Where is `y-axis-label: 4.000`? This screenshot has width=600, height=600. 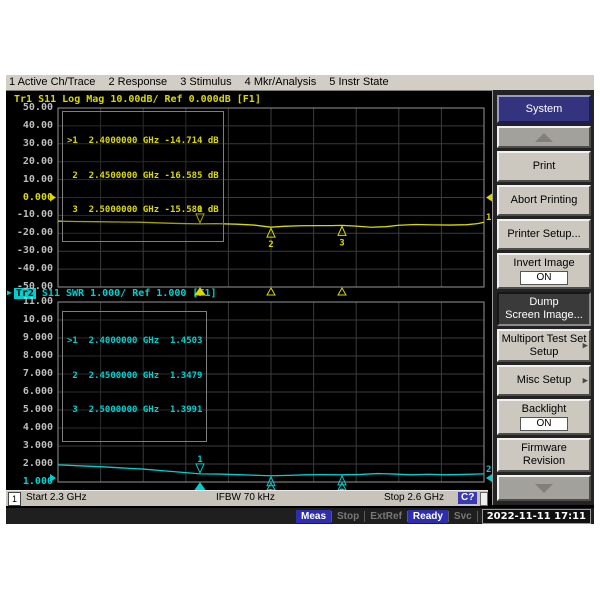 y-axis-label: 4.000 is located at coordinates (37, 427).